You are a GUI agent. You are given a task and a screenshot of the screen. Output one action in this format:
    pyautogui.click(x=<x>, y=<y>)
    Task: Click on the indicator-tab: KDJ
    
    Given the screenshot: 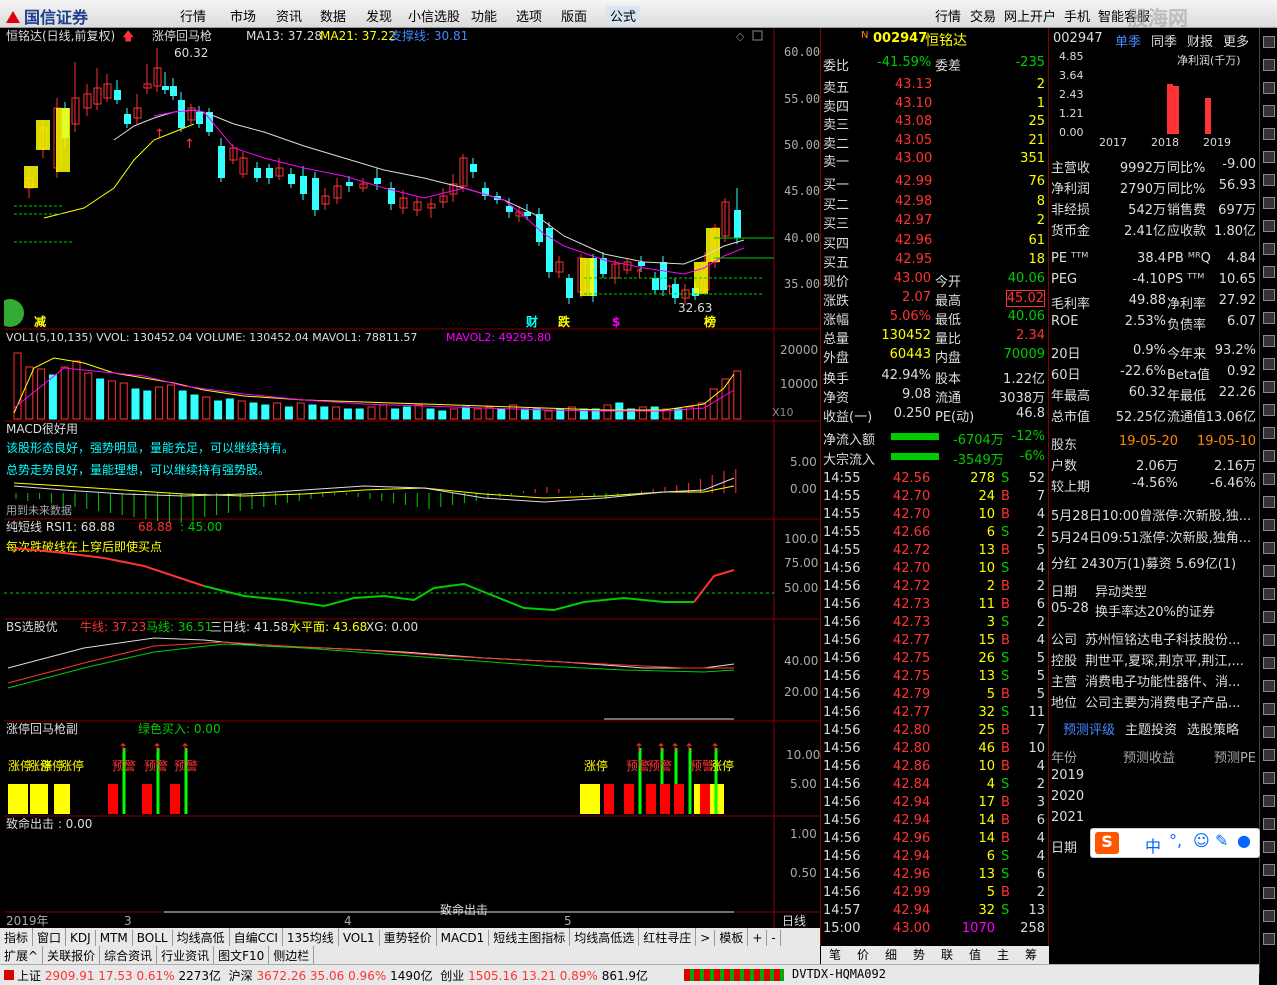 What is the action you would take?
    pyautogui.click(x=81, y=938)
    